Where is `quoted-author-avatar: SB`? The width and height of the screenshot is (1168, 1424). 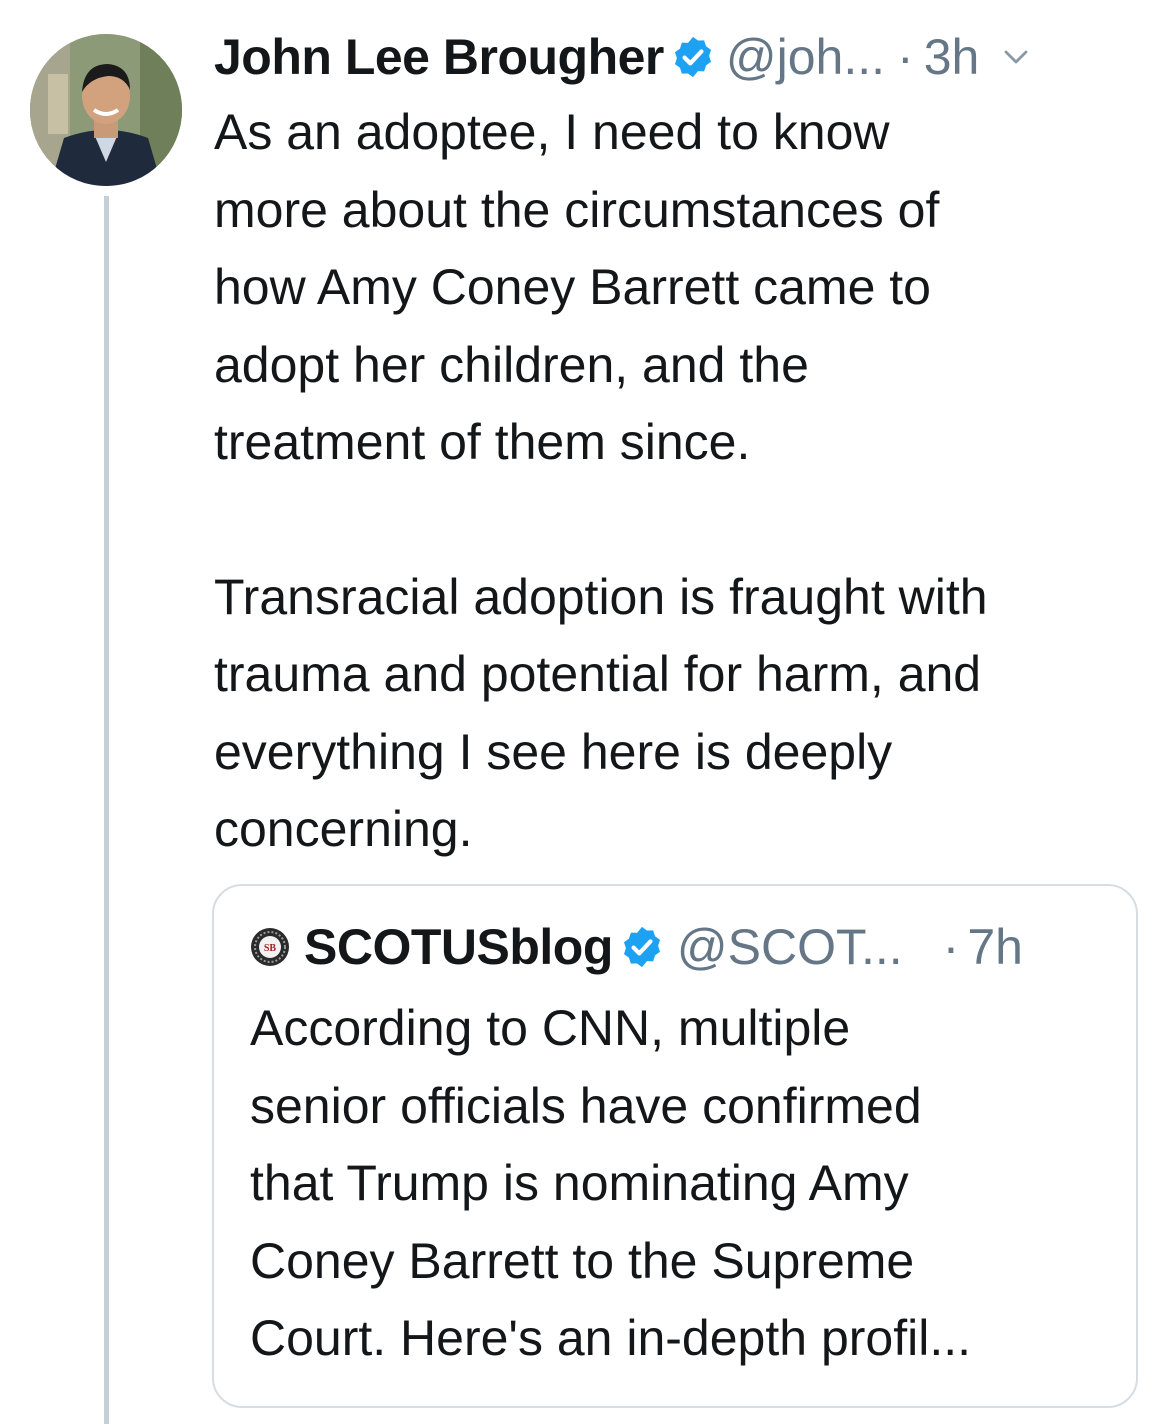
quoted-author-avatar: SB is located at coordinates (270, 947).